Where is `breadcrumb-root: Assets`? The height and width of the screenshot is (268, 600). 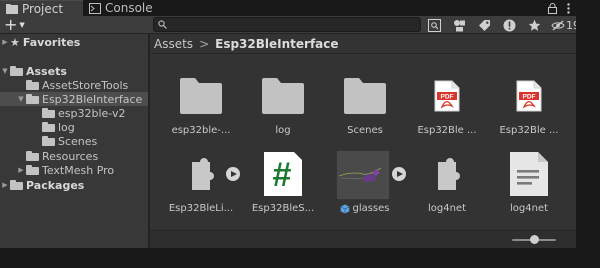 breadcrumb-root: Assets is located at coordinates (173, 44).